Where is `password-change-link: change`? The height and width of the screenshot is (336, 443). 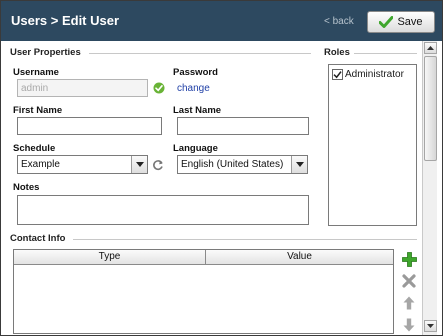 password-change-link: change is located at coordinates (193, 88).